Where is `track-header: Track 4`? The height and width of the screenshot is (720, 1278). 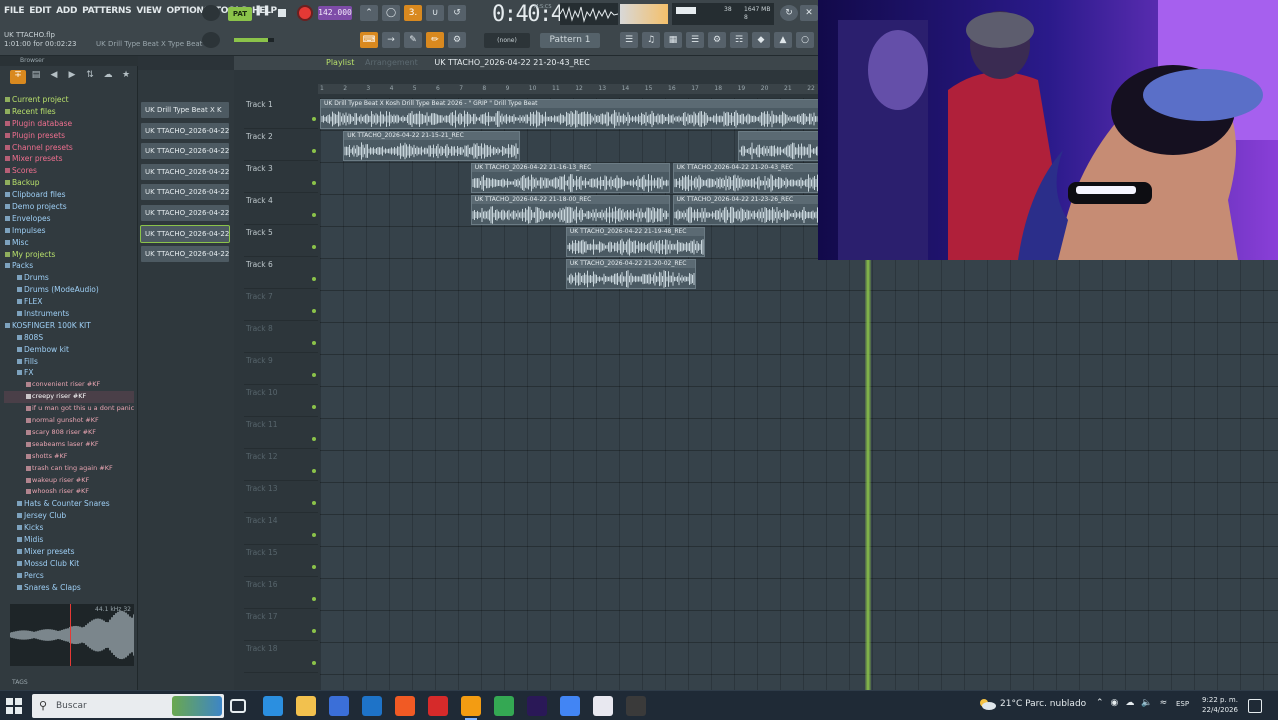 track-header: Track 4 is located at coordinates (281, 209).